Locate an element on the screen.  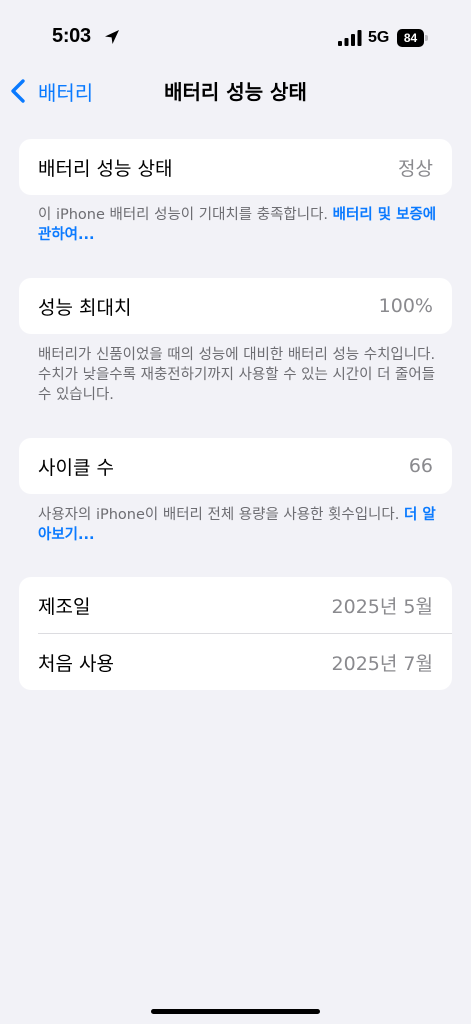
cycle-count-label: 사이클 수 is located at coordinates (76, 467).